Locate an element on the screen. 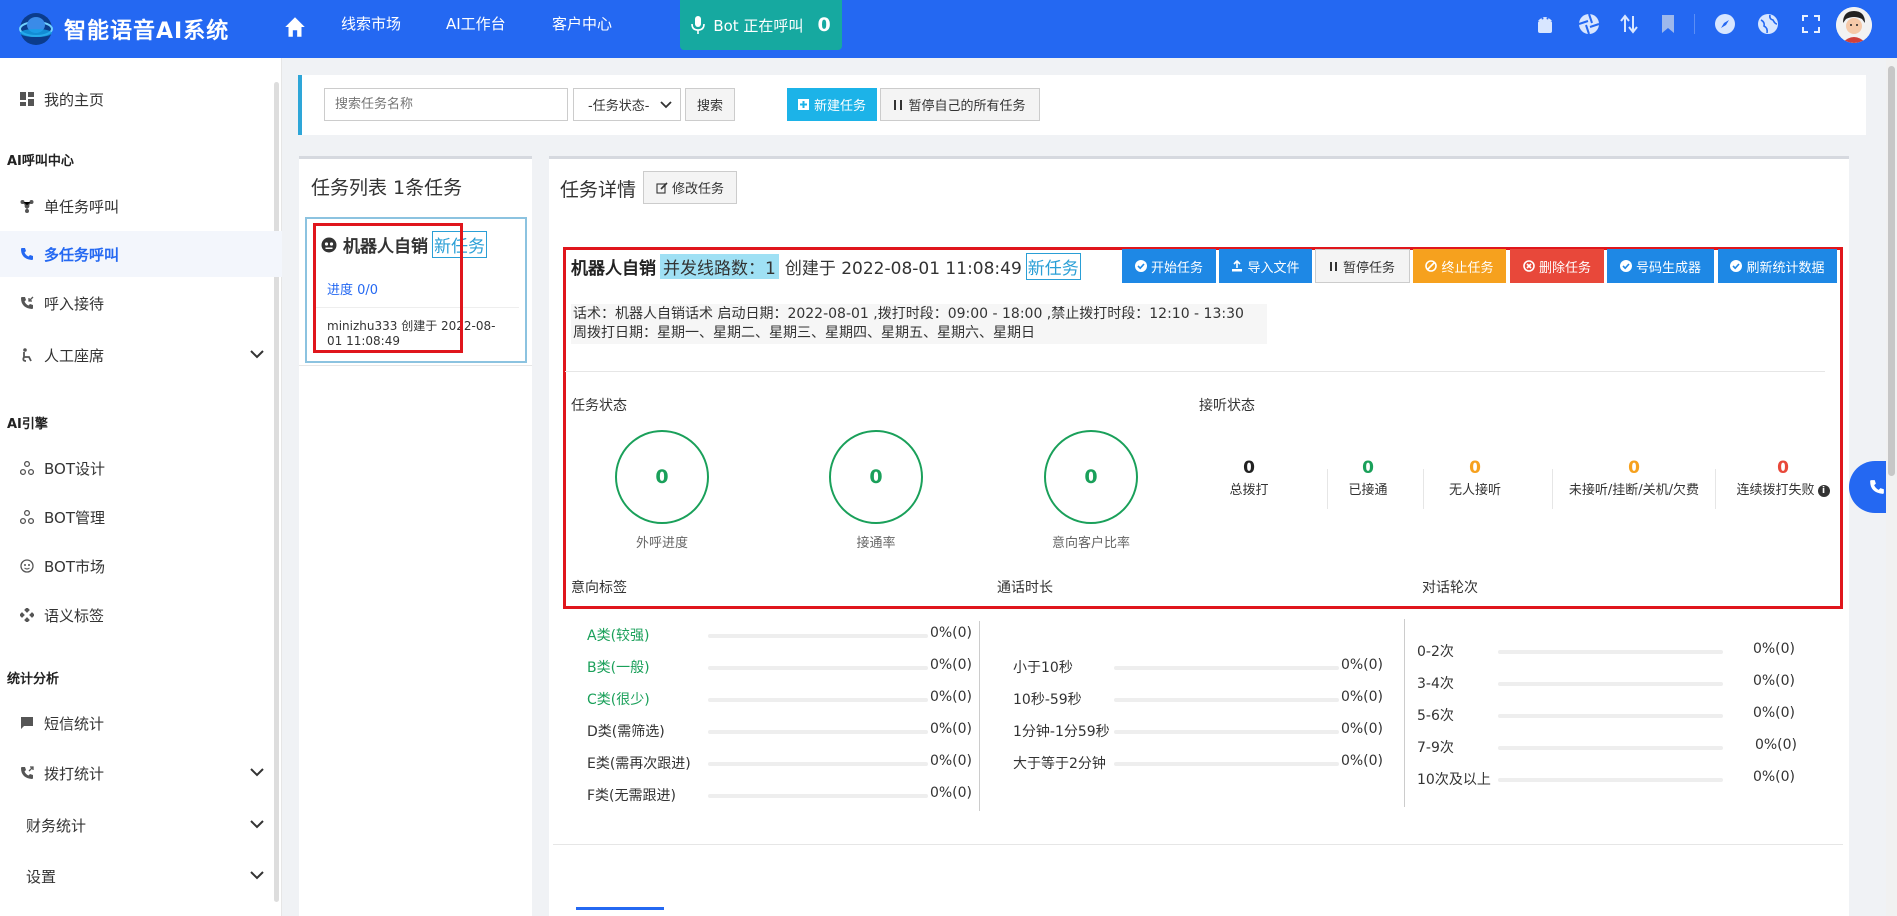 The height and width of the screenshot is (916, 1897). sidebar-item-semantic-tags: 语义标签 is located at coordinates (141, 615).